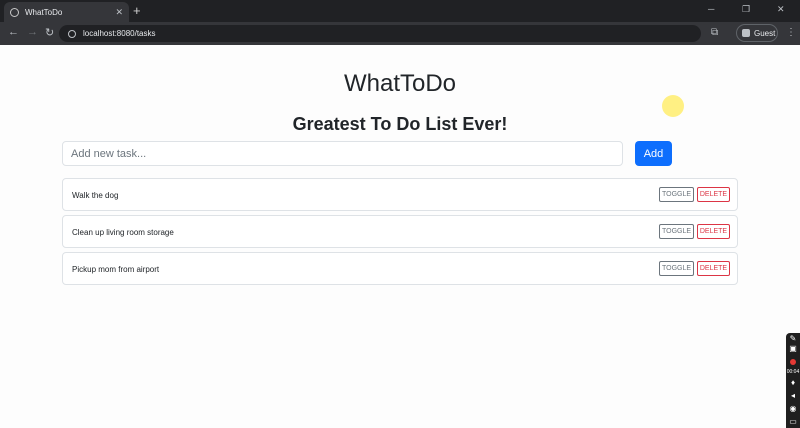  Describe the element at coordinates (400, 268) in the screenshot. I see `task-item: Pickup mom from airport TOGGLE DELETE` at that location.